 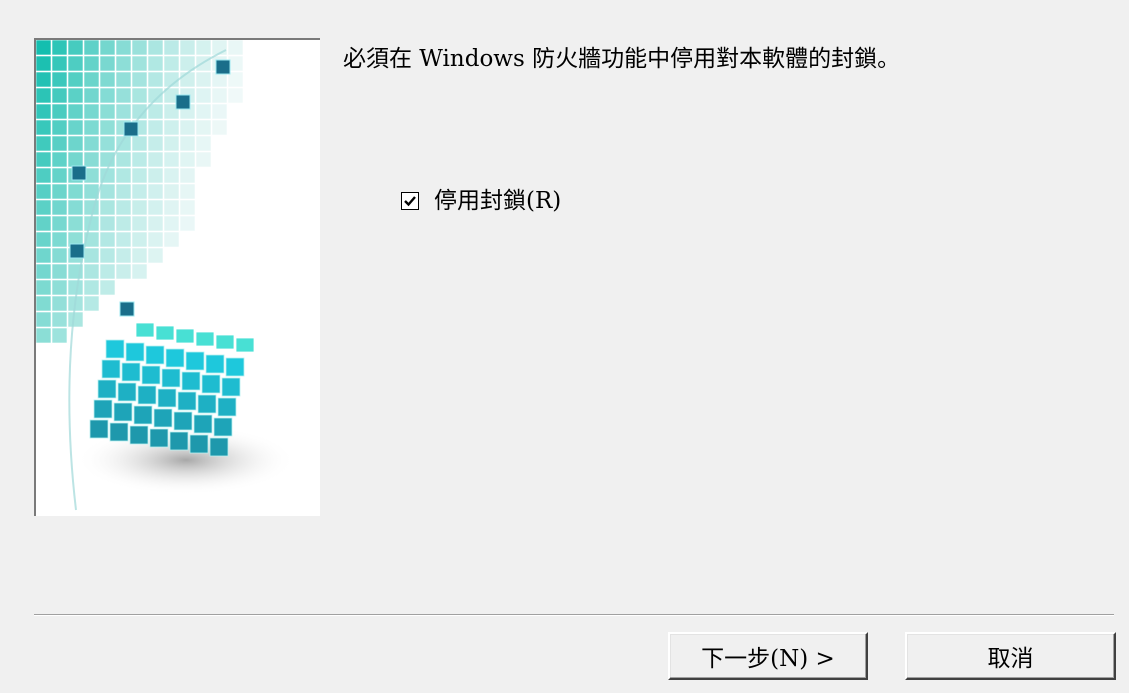 What do you see at coordinates (574, 615) in the screenshot?
I see `footer-separator` at bounding box center [574, 615].